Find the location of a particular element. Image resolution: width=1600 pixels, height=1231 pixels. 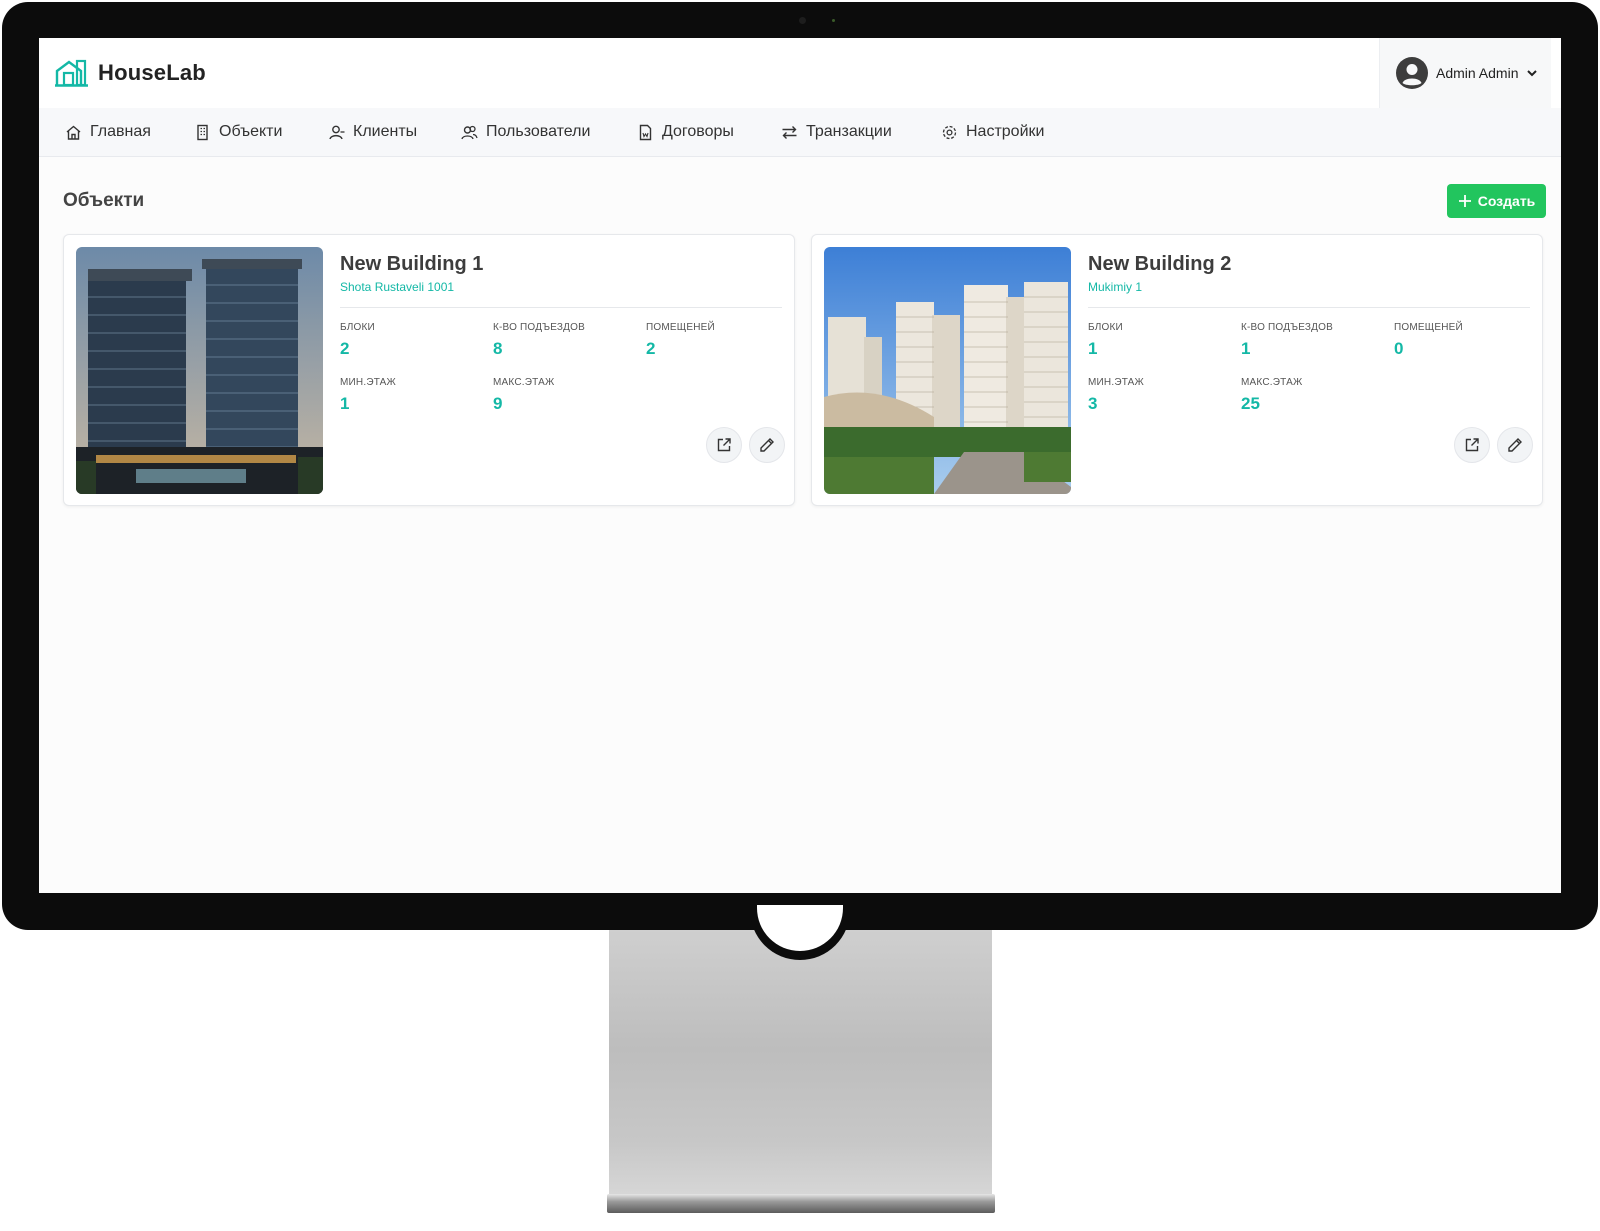

nav-item-clients: Клиенты is located at coordinates (372, 132).